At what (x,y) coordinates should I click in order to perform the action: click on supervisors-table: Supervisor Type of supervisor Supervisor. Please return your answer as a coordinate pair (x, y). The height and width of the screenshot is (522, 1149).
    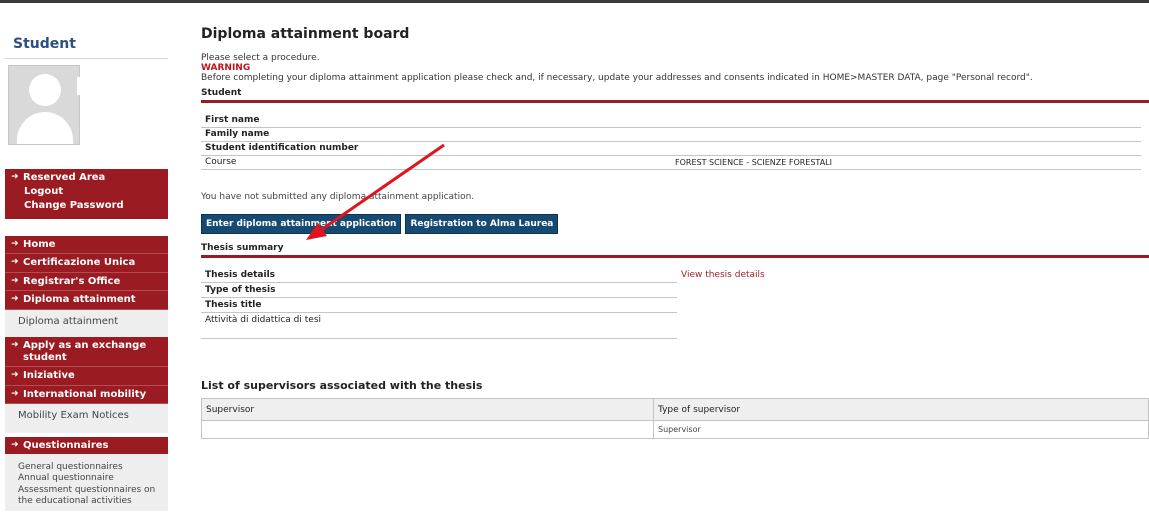
    Looking at the image, I should click on (675, 419).